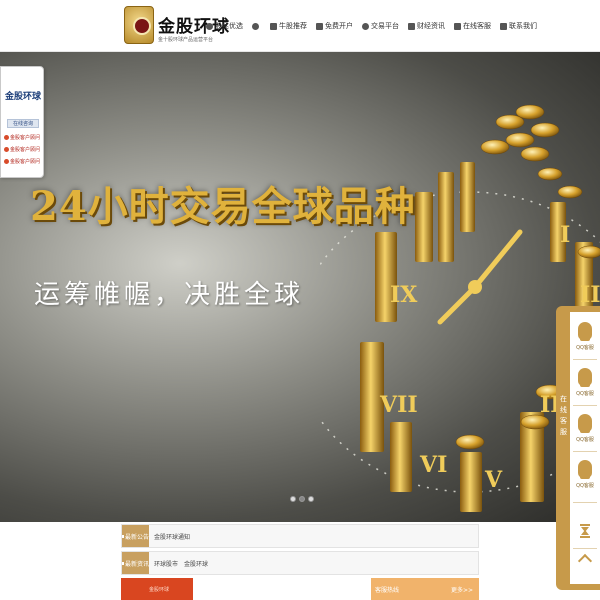  I want to click on banner-subline: 运筹帷幄，决胜全球, so click(169, 295).